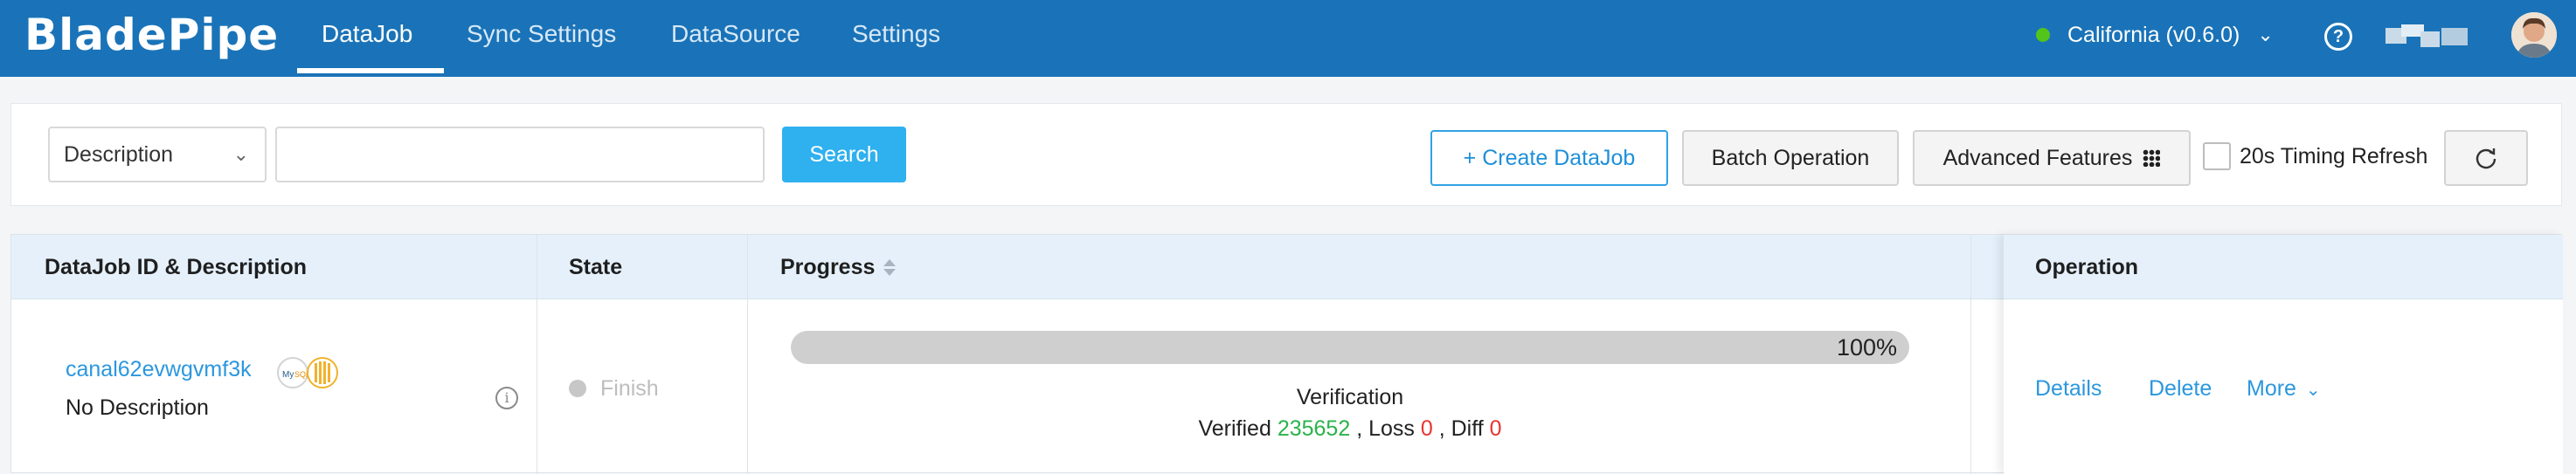 The height and width of the screenshot is (474, 2576). Describe the element at coordinates (288, 375) in the screenshot. I see `svg-text: My` at that location.